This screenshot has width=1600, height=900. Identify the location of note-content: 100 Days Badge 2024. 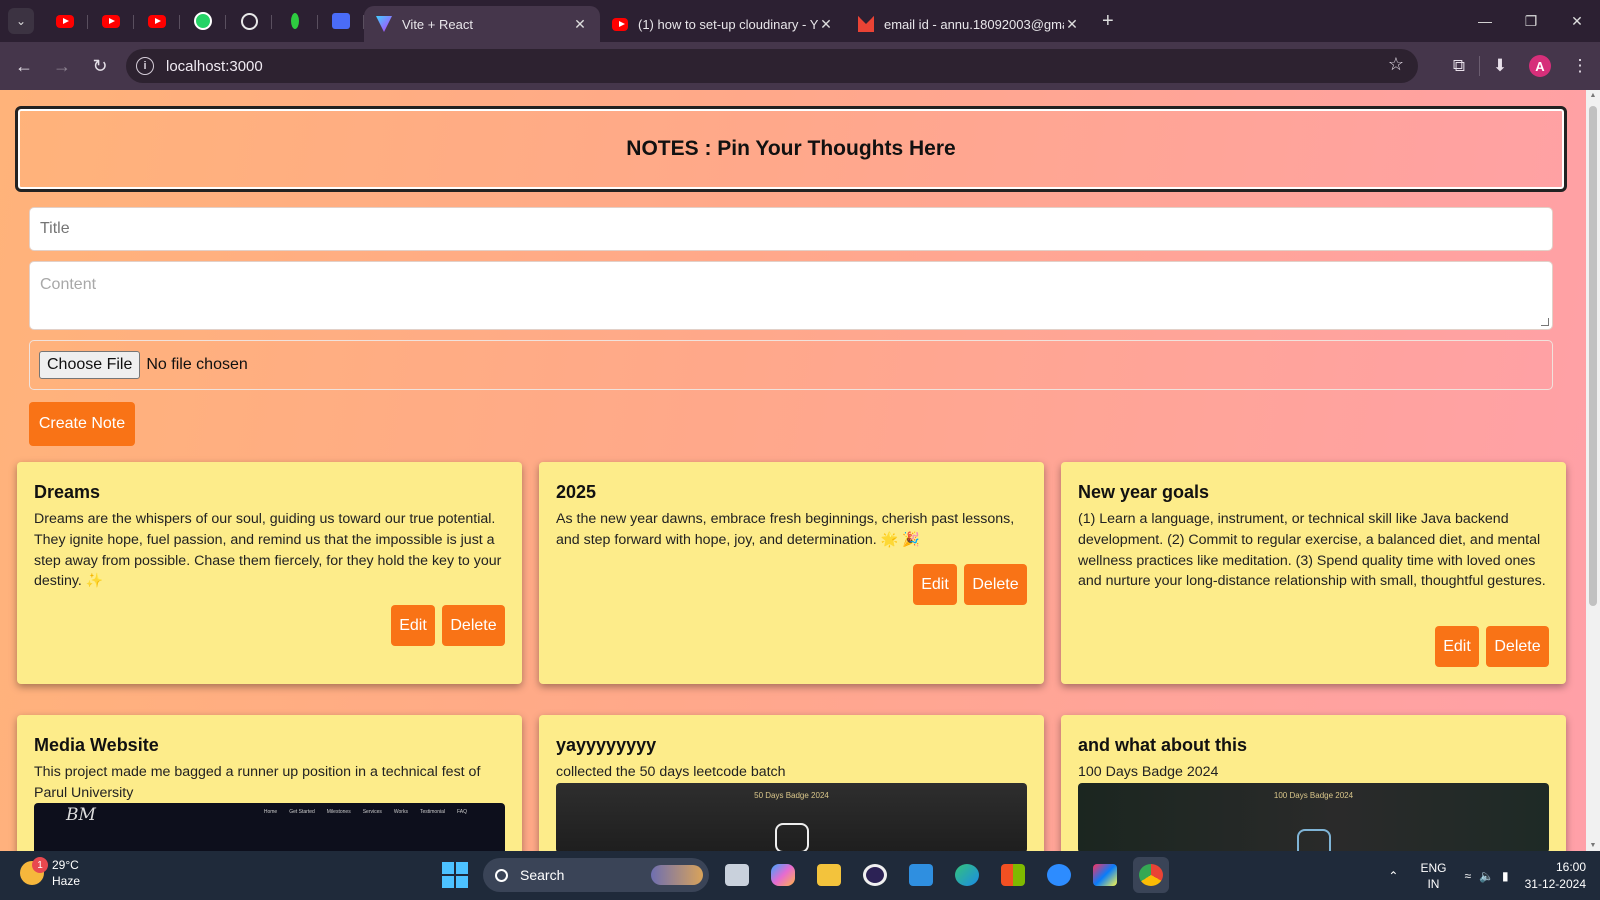
(1148, 772).